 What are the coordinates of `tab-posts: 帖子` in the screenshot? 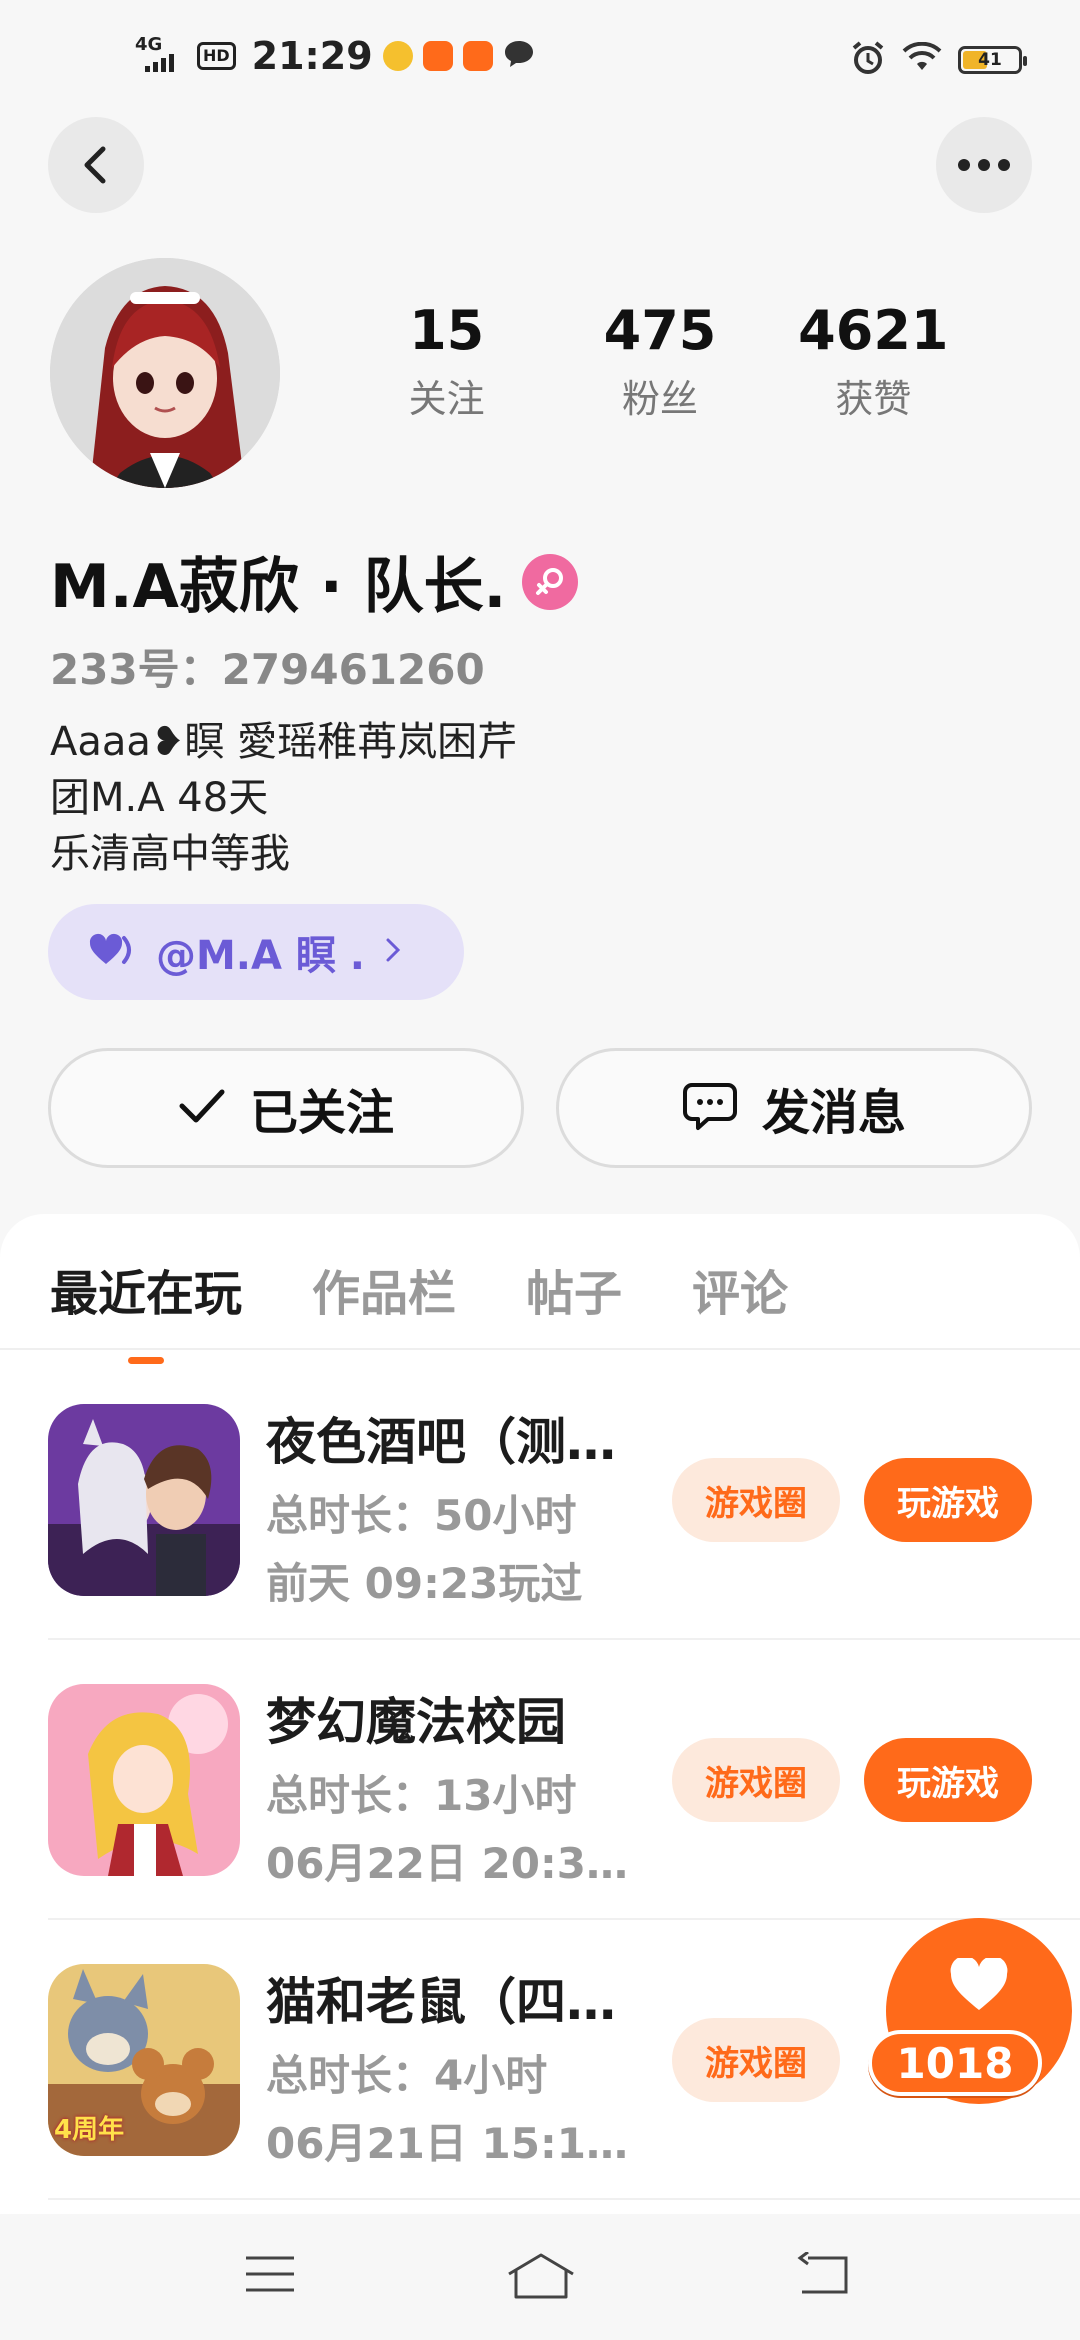 It's located at (574, 1289).